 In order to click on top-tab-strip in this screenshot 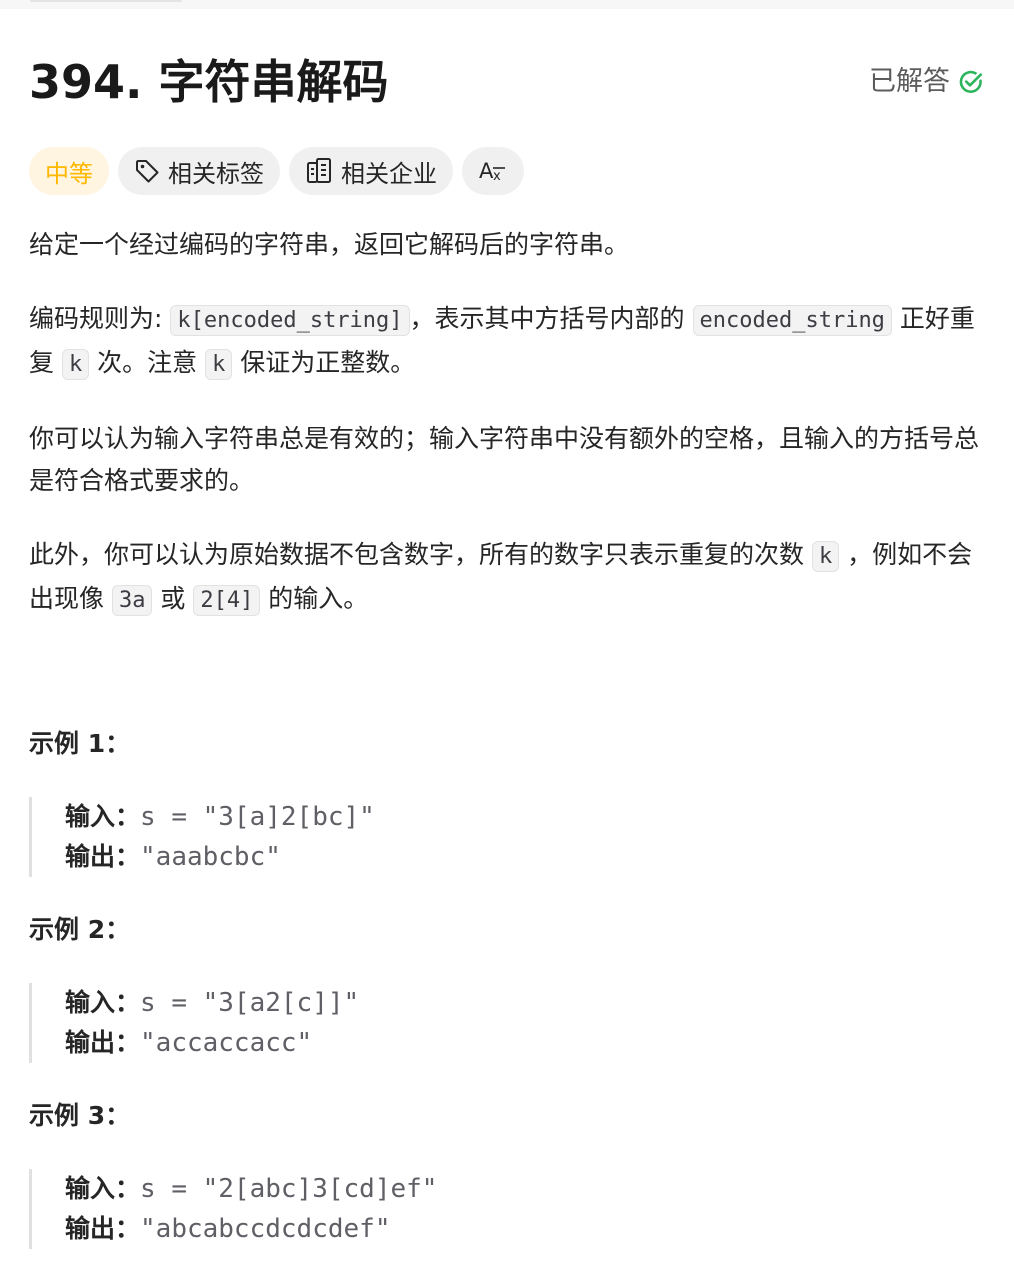, I will do `click(507, 4)`.